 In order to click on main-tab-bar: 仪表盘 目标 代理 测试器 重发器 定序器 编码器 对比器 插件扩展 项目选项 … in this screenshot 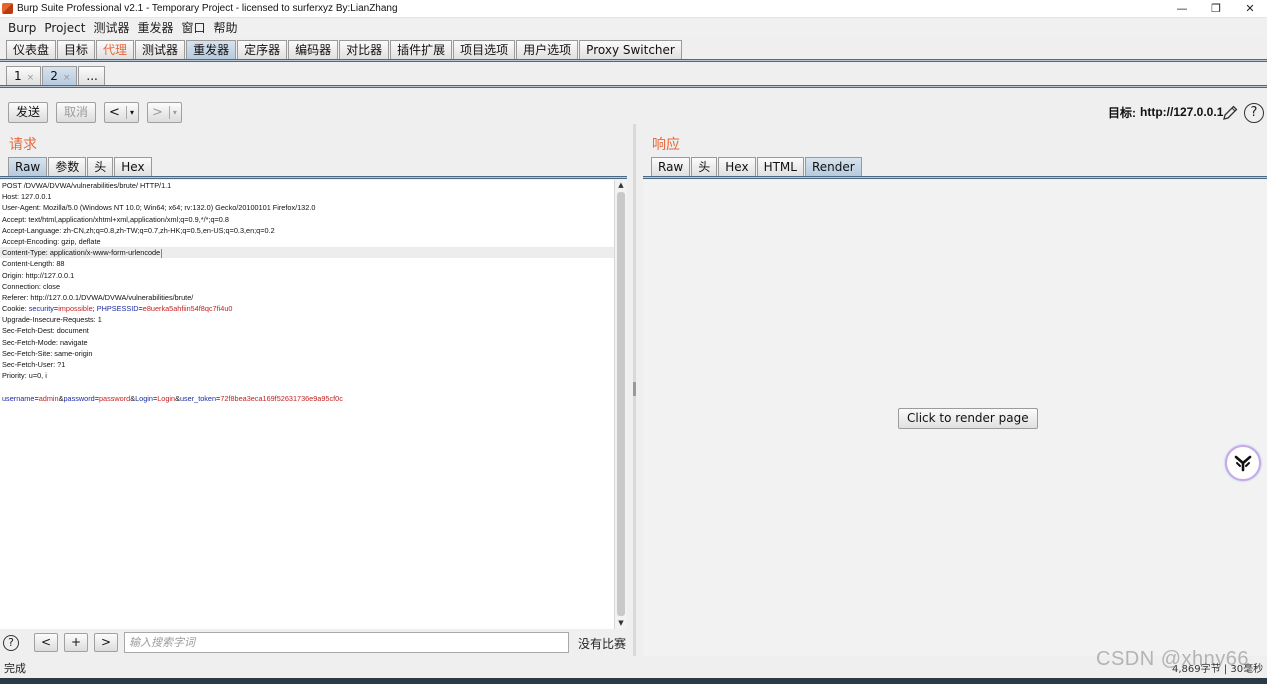, I will do `click(344, 50)`.